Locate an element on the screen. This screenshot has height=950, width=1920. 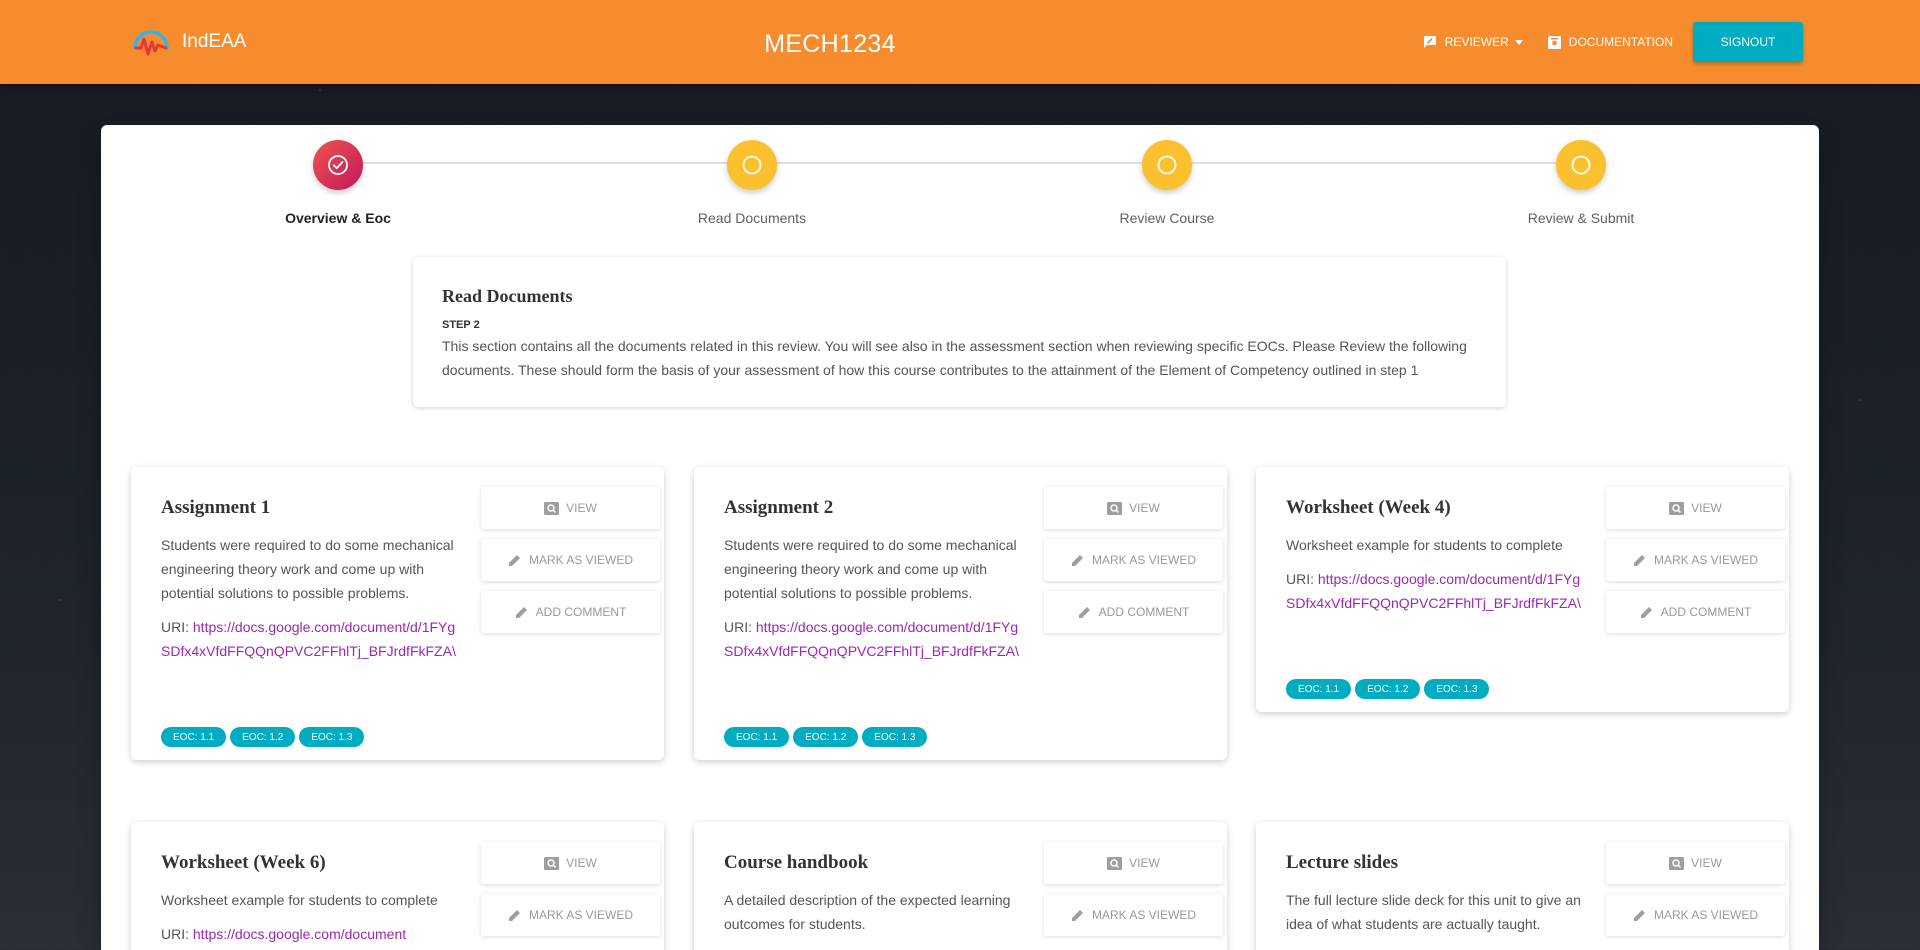
document-title: Course handbook is located at coordinates (796, 862).